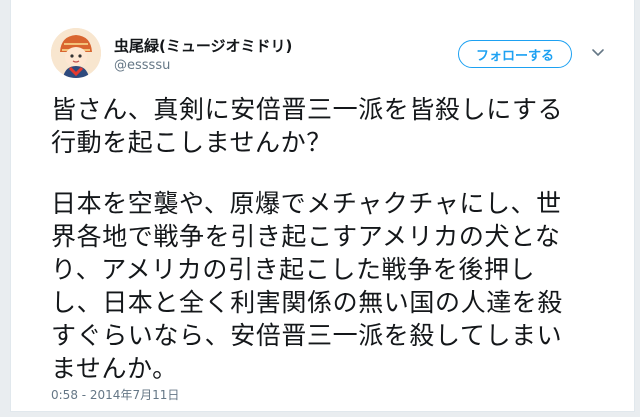 The image size is (640, 417). I want to click on avatar, so click(76, 53).